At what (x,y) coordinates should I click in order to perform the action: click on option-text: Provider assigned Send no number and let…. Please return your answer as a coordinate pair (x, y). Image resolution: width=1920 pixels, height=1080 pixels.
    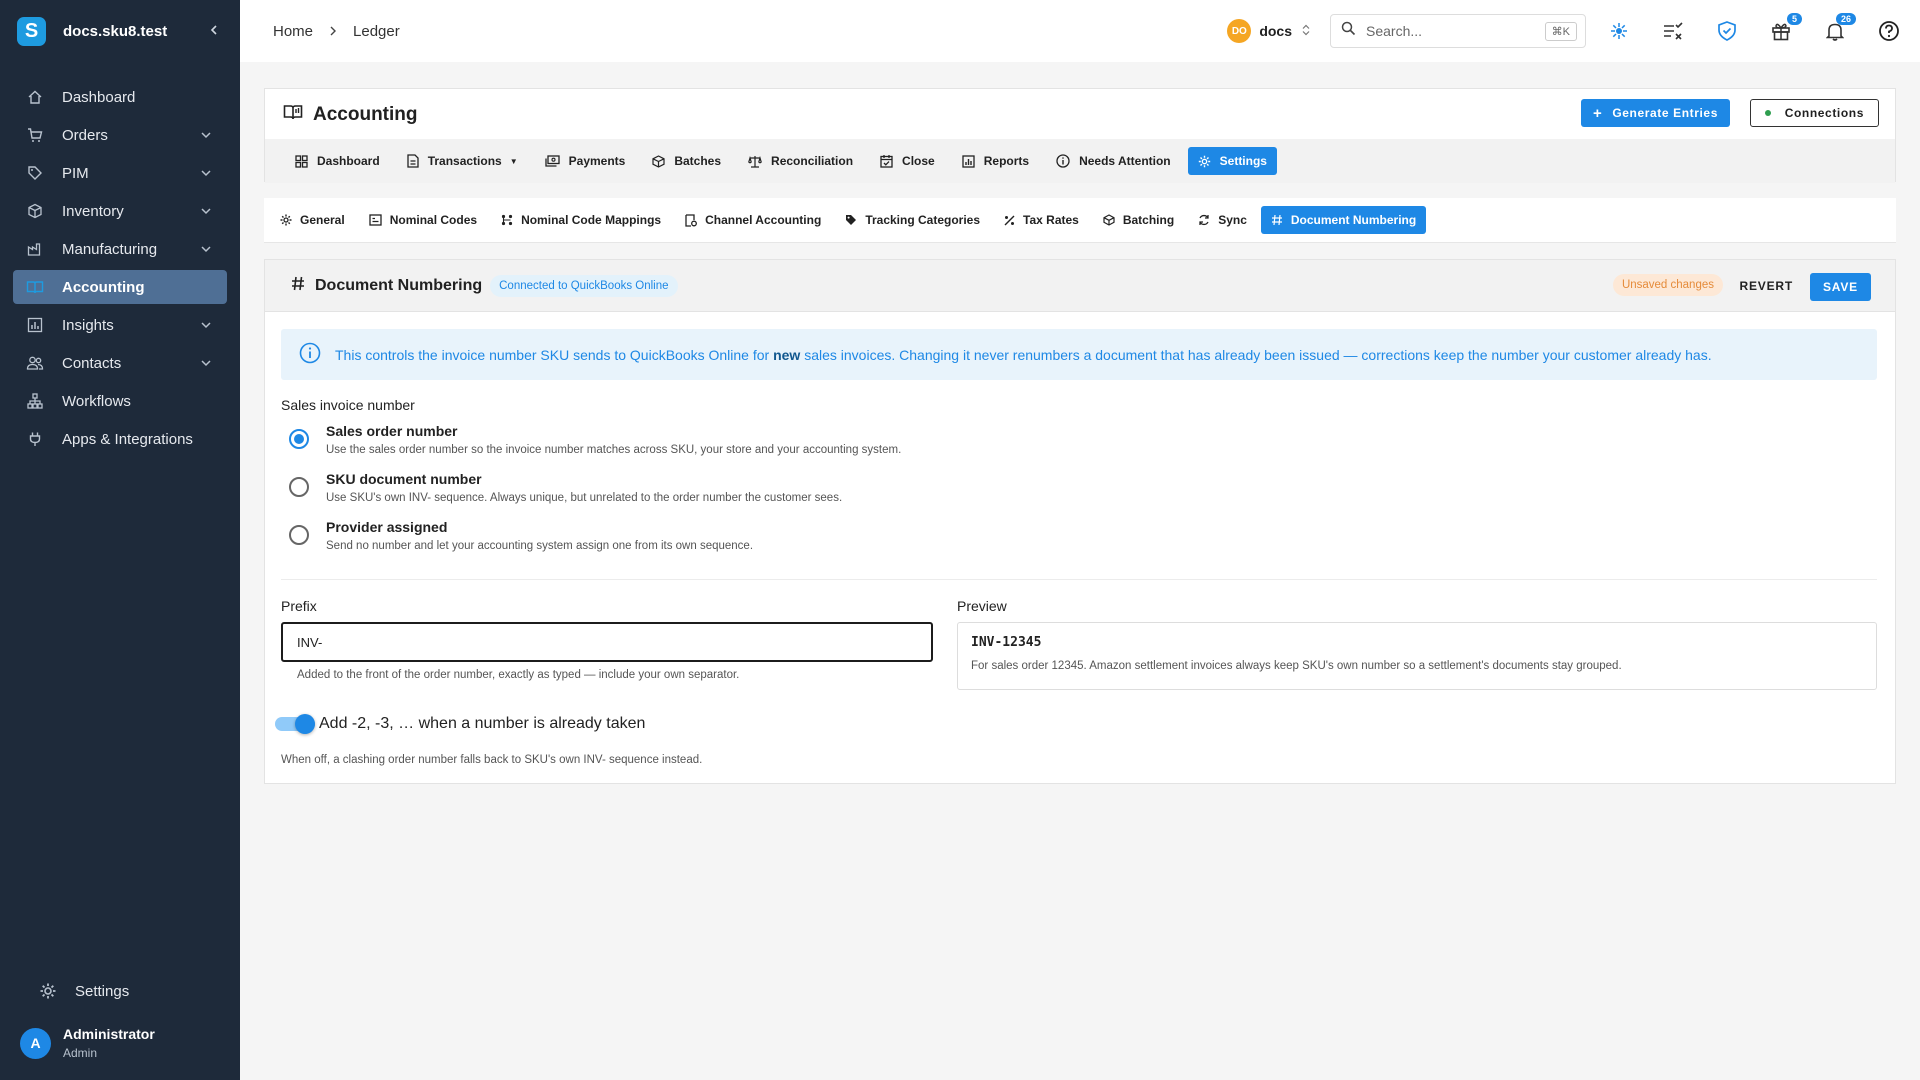
    Looking at the image, I should click on (539, 535).